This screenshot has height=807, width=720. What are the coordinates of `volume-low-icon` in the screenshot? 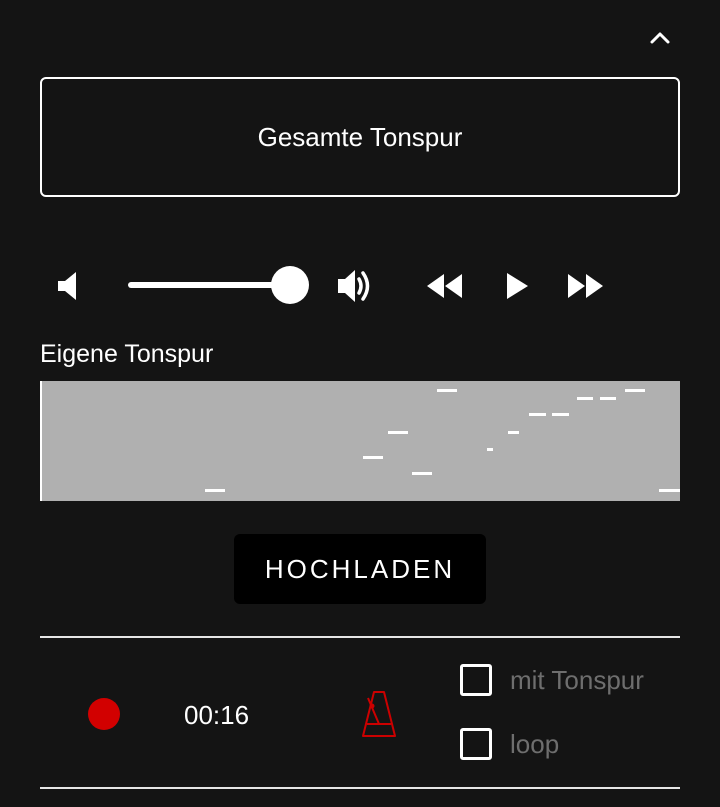 It's located at (67, 286).